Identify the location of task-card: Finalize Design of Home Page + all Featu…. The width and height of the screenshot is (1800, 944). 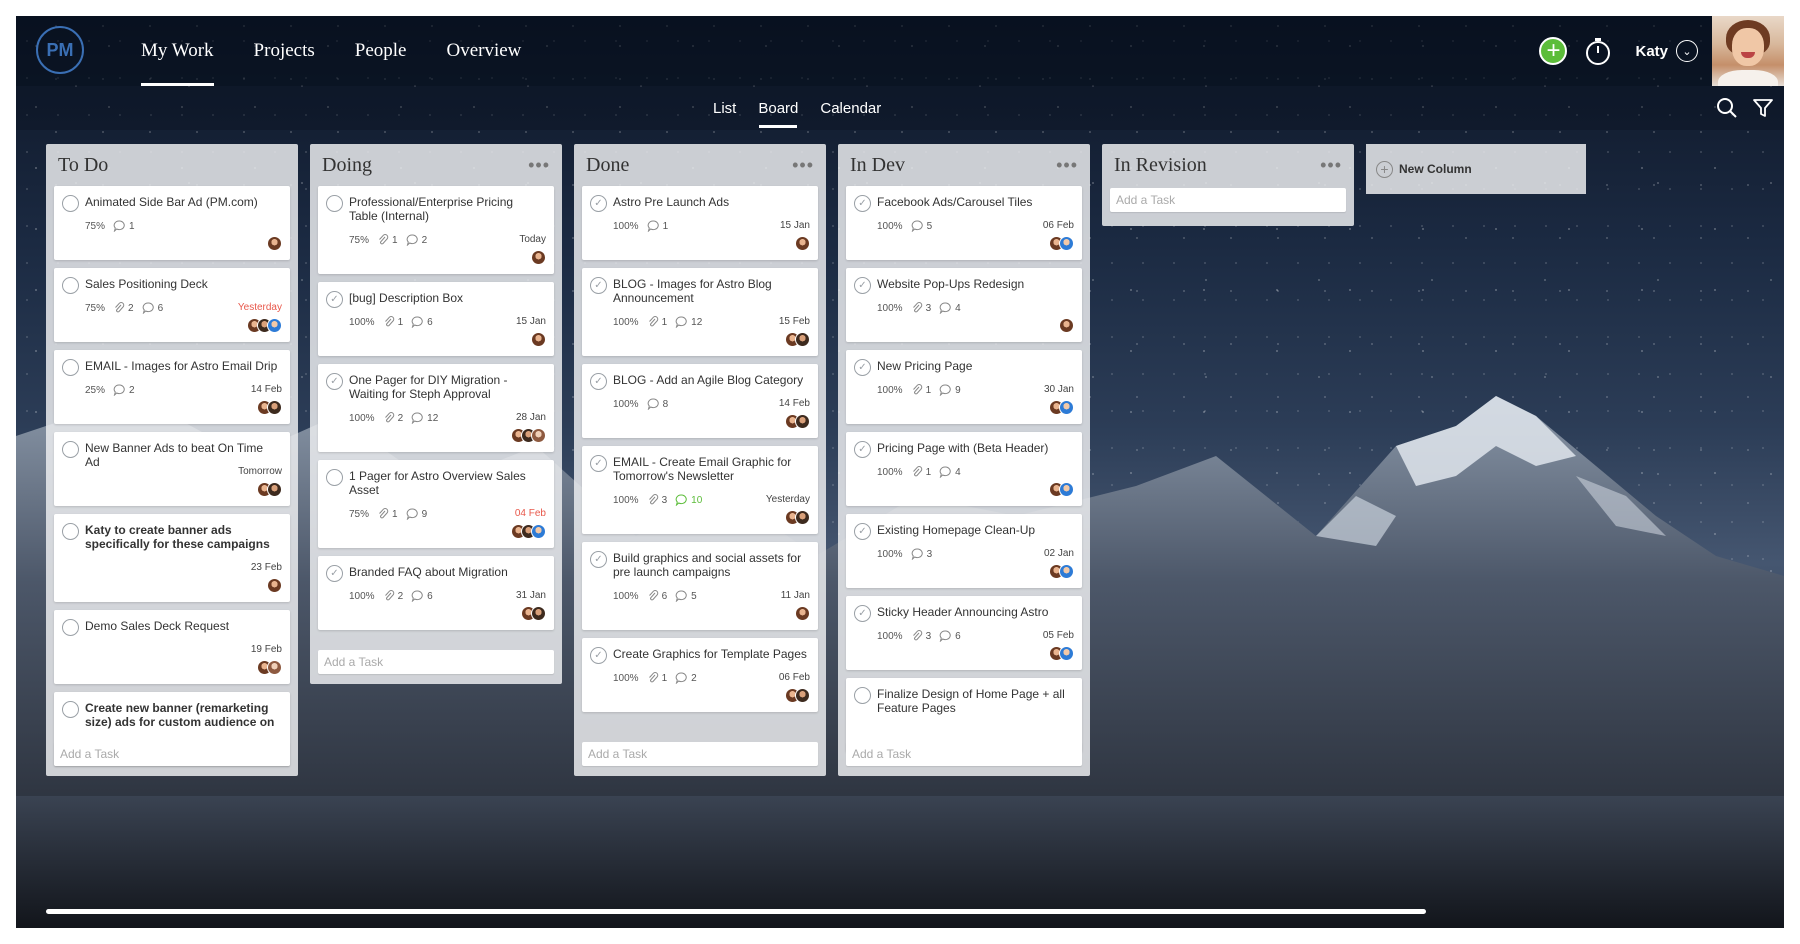
(964, 715).